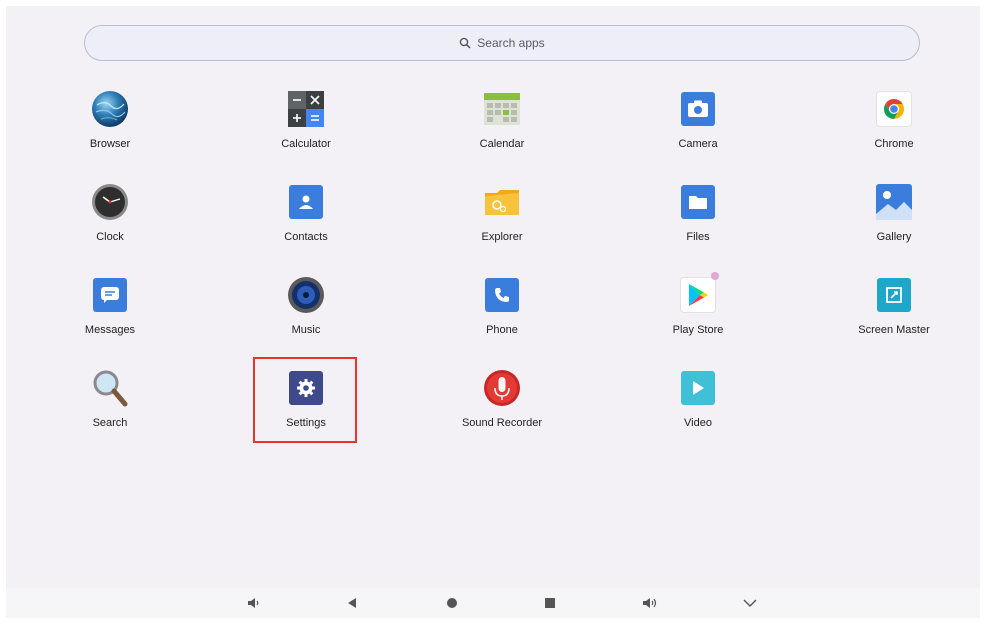  Describe the element at coordinates (306, 225) in the screenshot. I see `app-contacts: Contacts` at that location.